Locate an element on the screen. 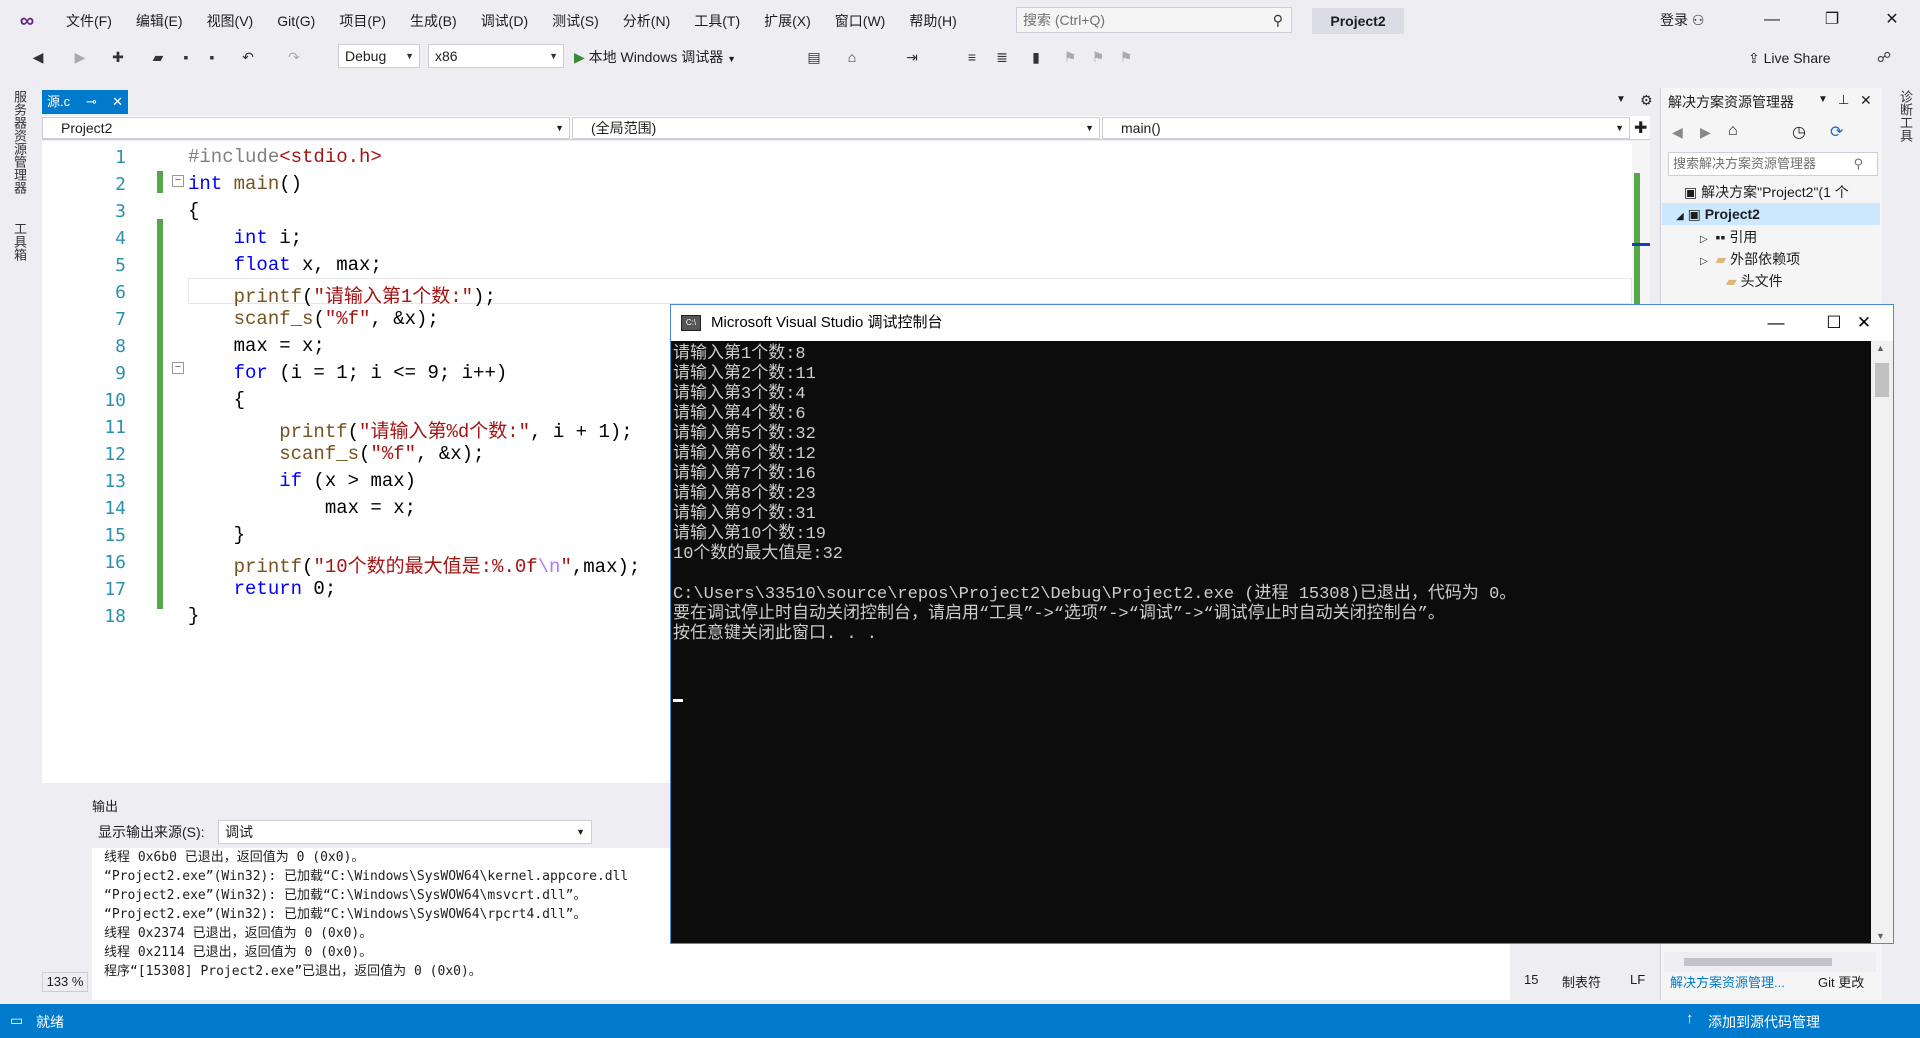 This screenshot has width=1920, height=1038. menu-item: 文件(F) is located at coordinates (89, 21).